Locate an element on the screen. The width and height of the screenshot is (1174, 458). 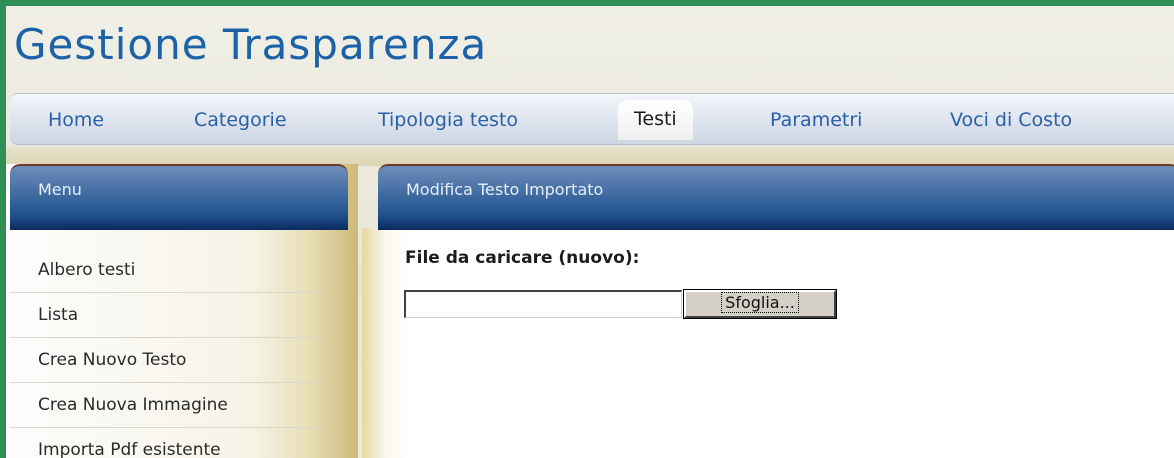
nav-categorie: Categorie is located at coordinates (240, 120).